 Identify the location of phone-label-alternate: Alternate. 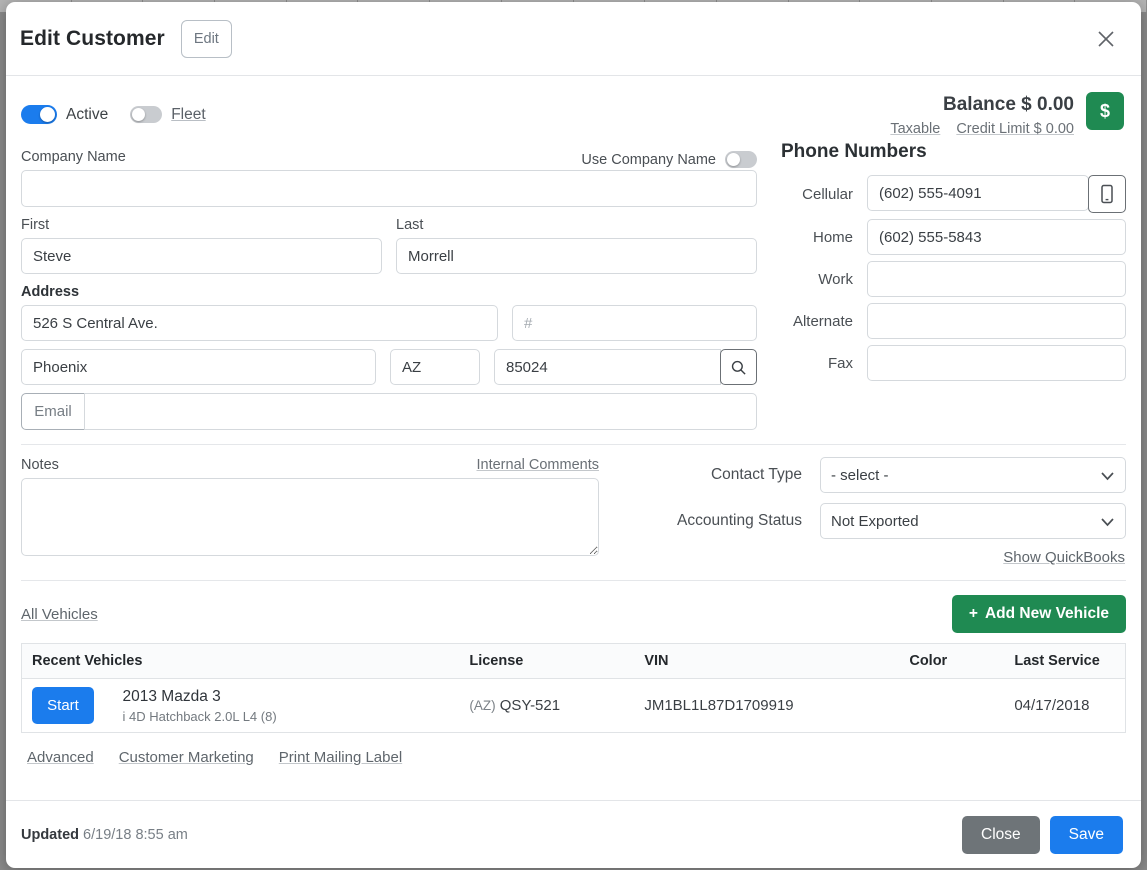
(822, 321).